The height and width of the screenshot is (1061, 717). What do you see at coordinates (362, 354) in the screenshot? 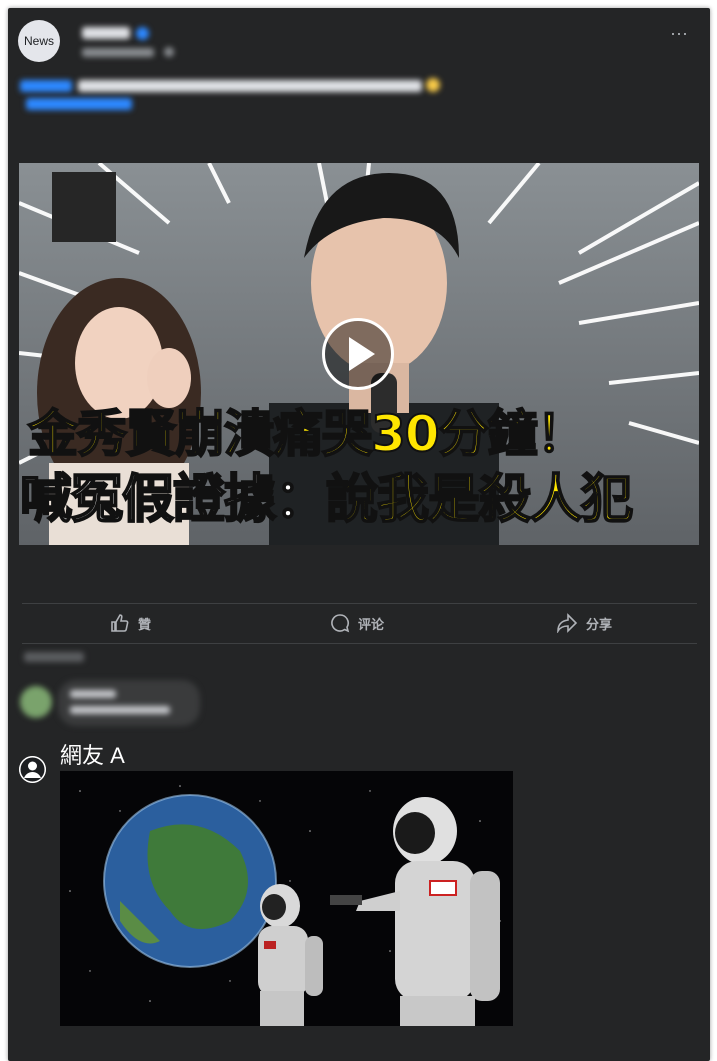
I see `play-icon` at bounding box center [362, 354].